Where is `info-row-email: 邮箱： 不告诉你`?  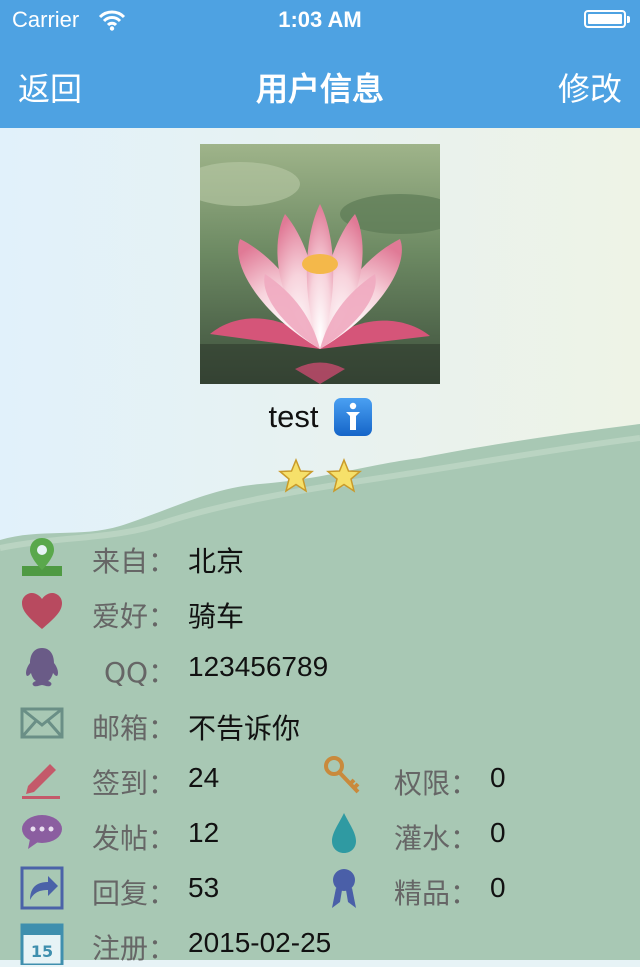 info-row-email: 邮箱： 不告诉你 is located at coordinates (320, 722).